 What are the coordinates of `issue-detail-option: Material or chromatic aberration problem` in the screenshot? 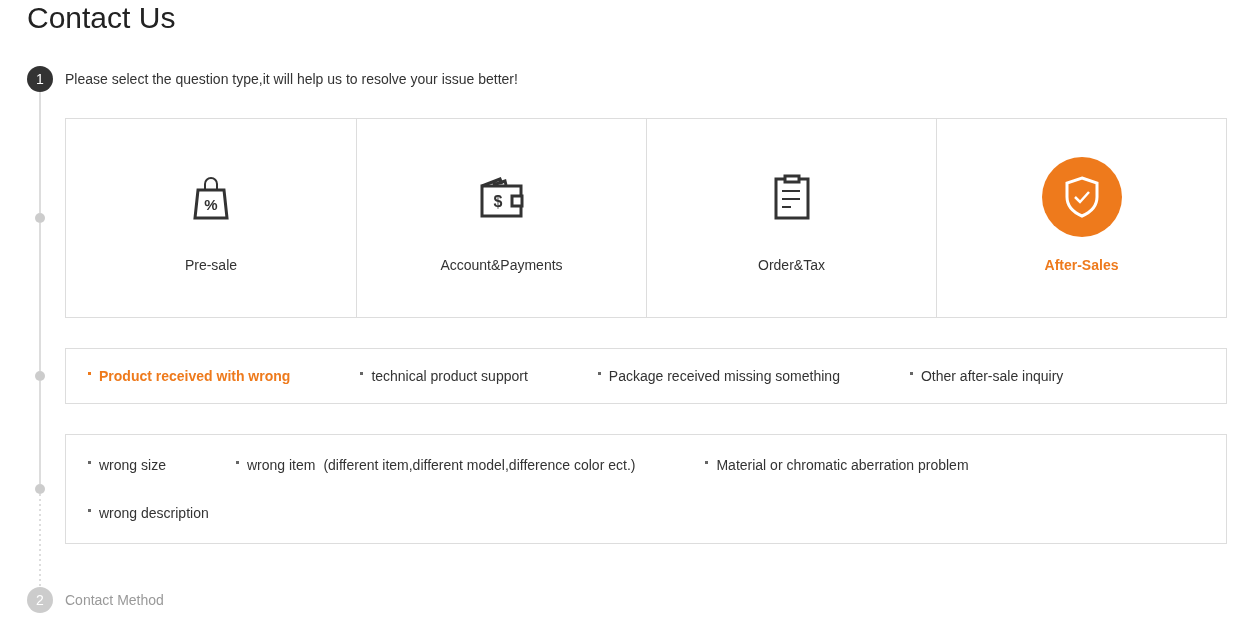 It's located at (836, 465).